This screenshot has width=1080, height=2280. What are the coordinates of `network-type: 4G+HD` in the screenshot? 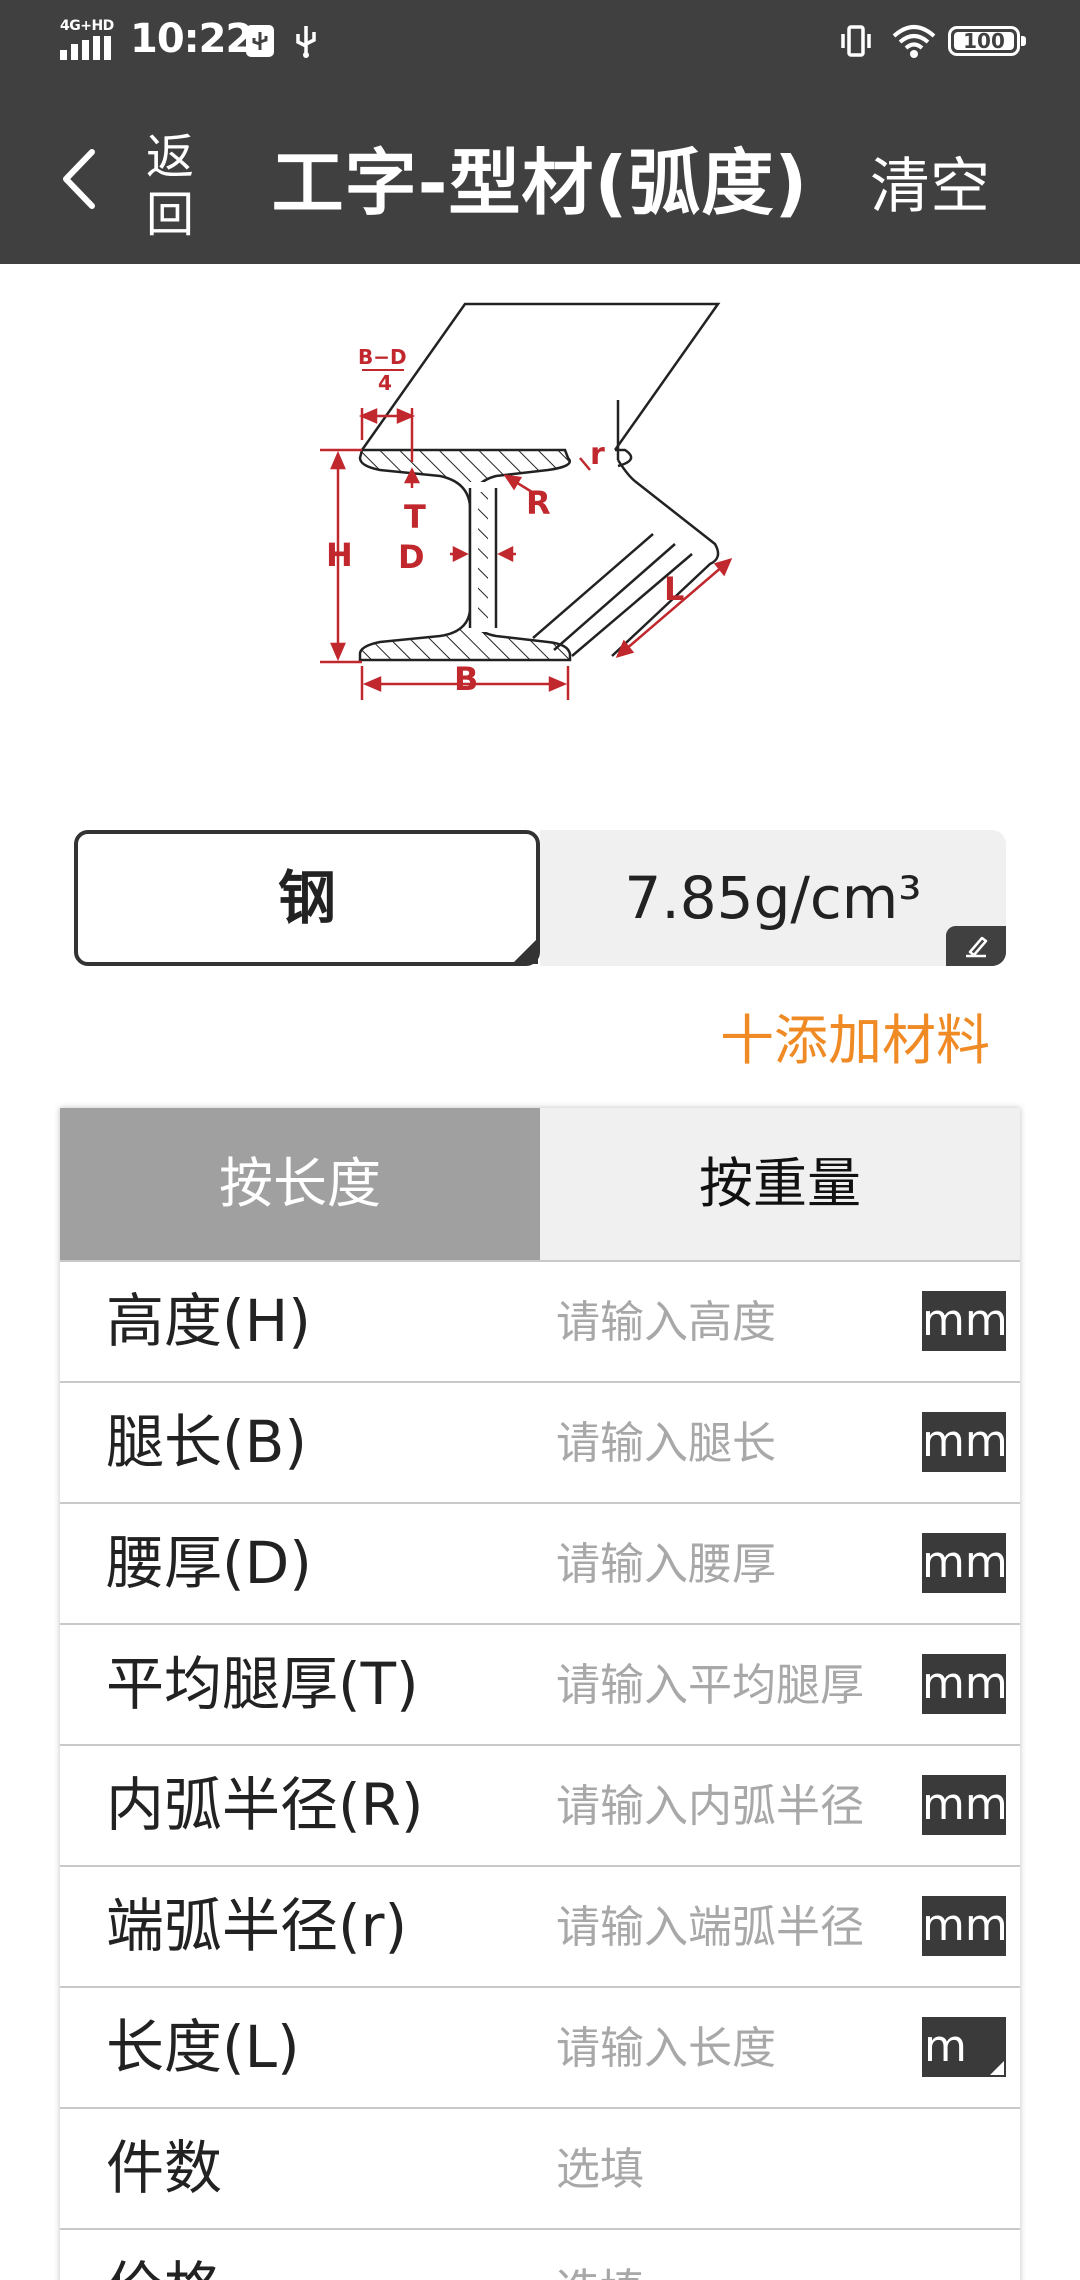 It's located at (87, 26).